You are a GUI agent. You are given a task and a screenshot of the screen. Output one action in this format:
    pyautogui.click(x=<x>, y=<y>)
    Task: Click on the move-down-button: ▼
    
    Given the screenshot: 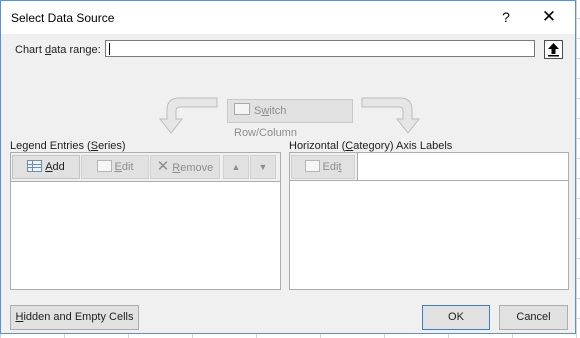 What is the action you would take?
    pyautogui.click(x=263, y=167)
    